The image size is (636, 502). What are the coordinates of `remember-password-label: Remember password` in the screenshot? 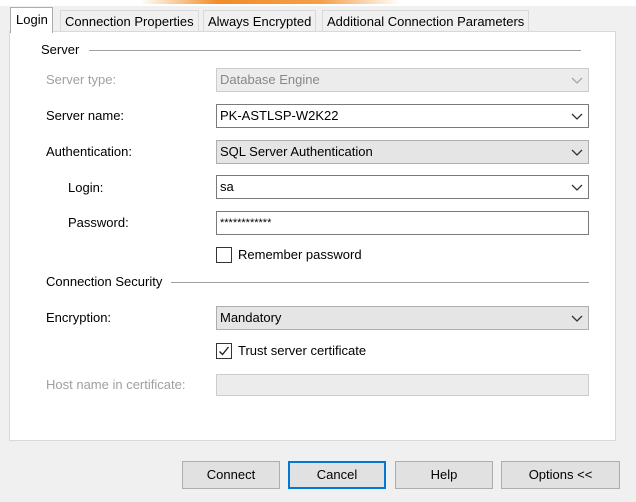 It's located at (300, 255).